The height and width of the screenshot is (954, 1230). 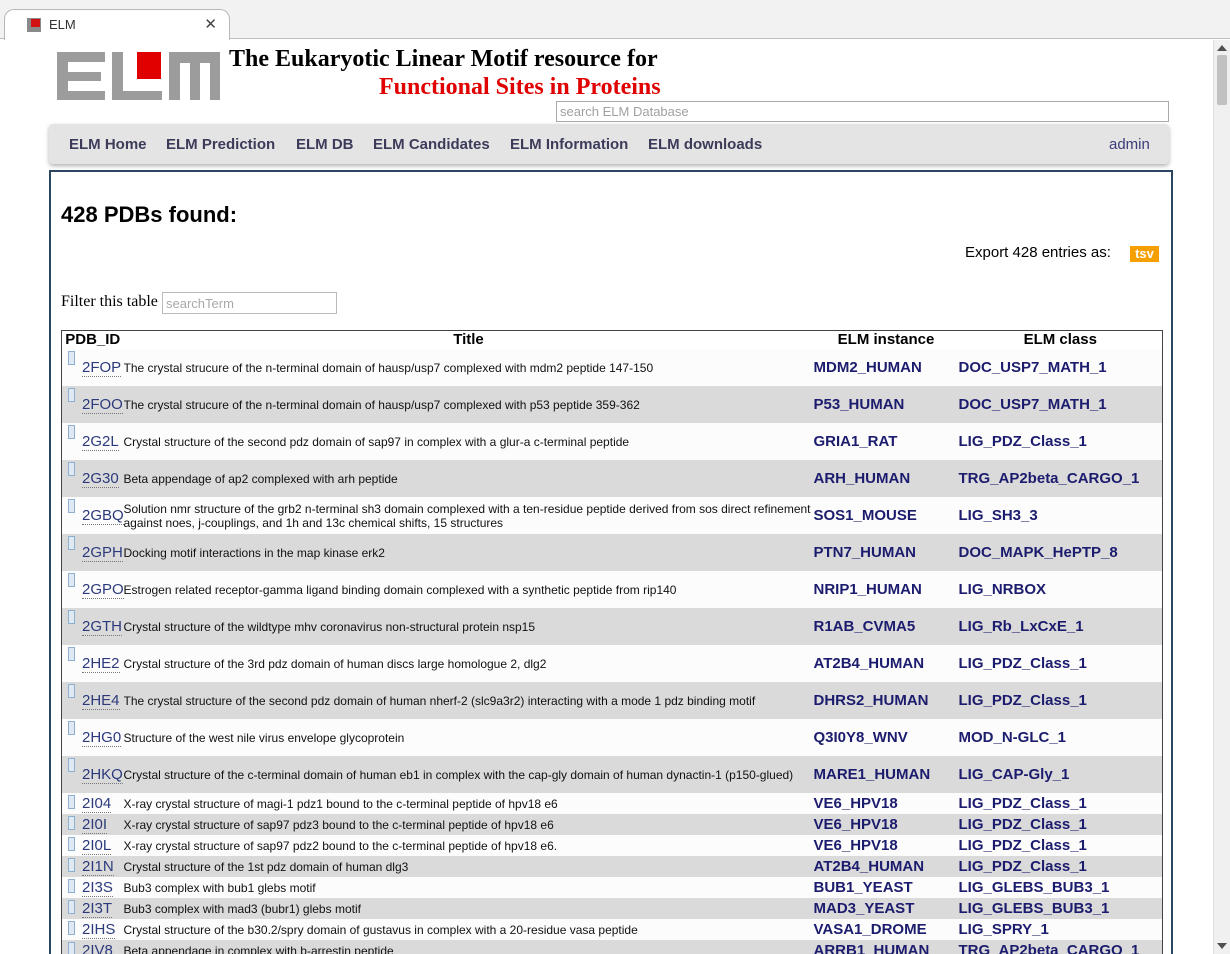 I want to click on nav-elm-downloads: ELM downloads, so click(x=705, y=144).